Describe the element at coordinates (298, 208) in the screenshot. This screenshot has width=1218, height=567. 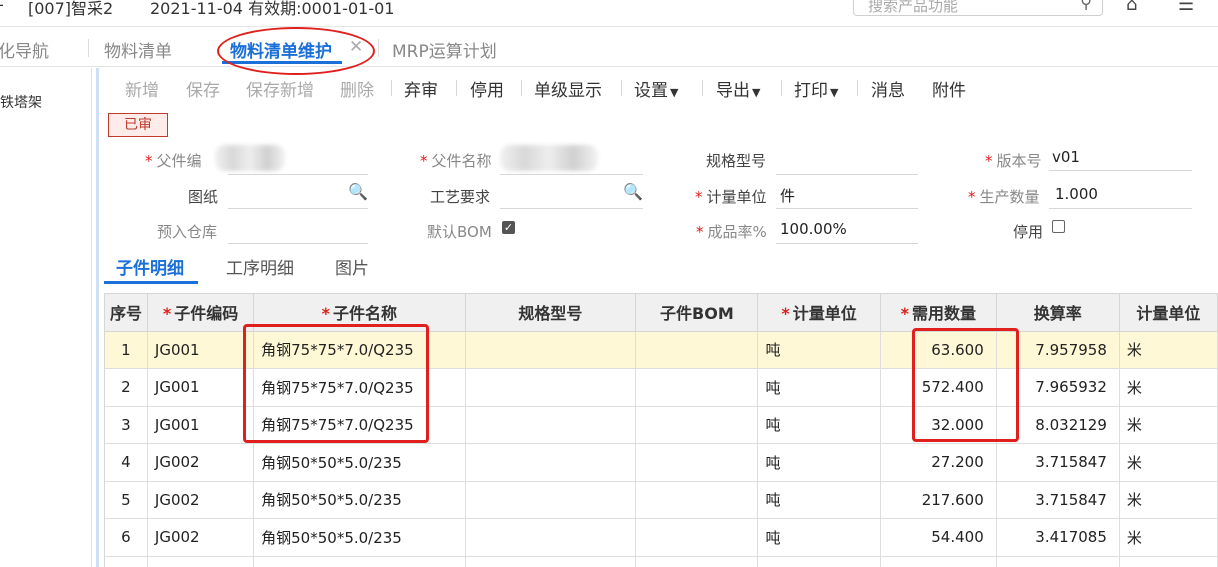
I see `drawing-field` at that location.